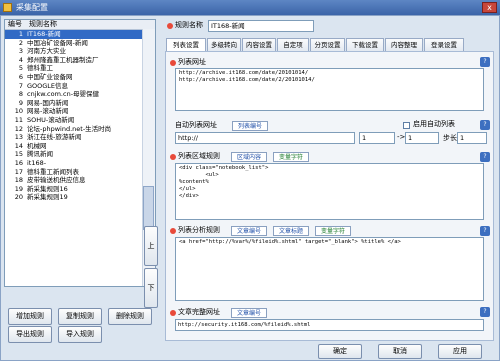  What do you see at coordinates (80, 51) in the screenshot?
I see `list-item: 3 河南方大实业` at bounding box center [80, 51].